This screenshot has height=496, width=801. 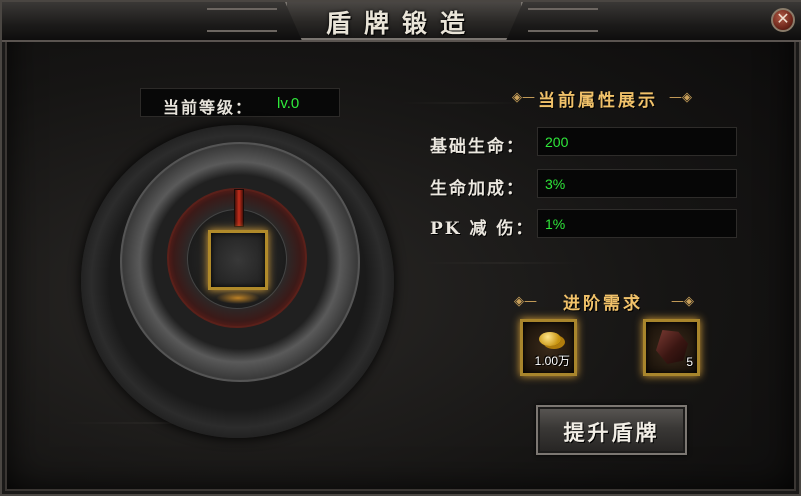 I want to click on stat-label-base-hp: 基础生命：, so click(x=477, y=147).